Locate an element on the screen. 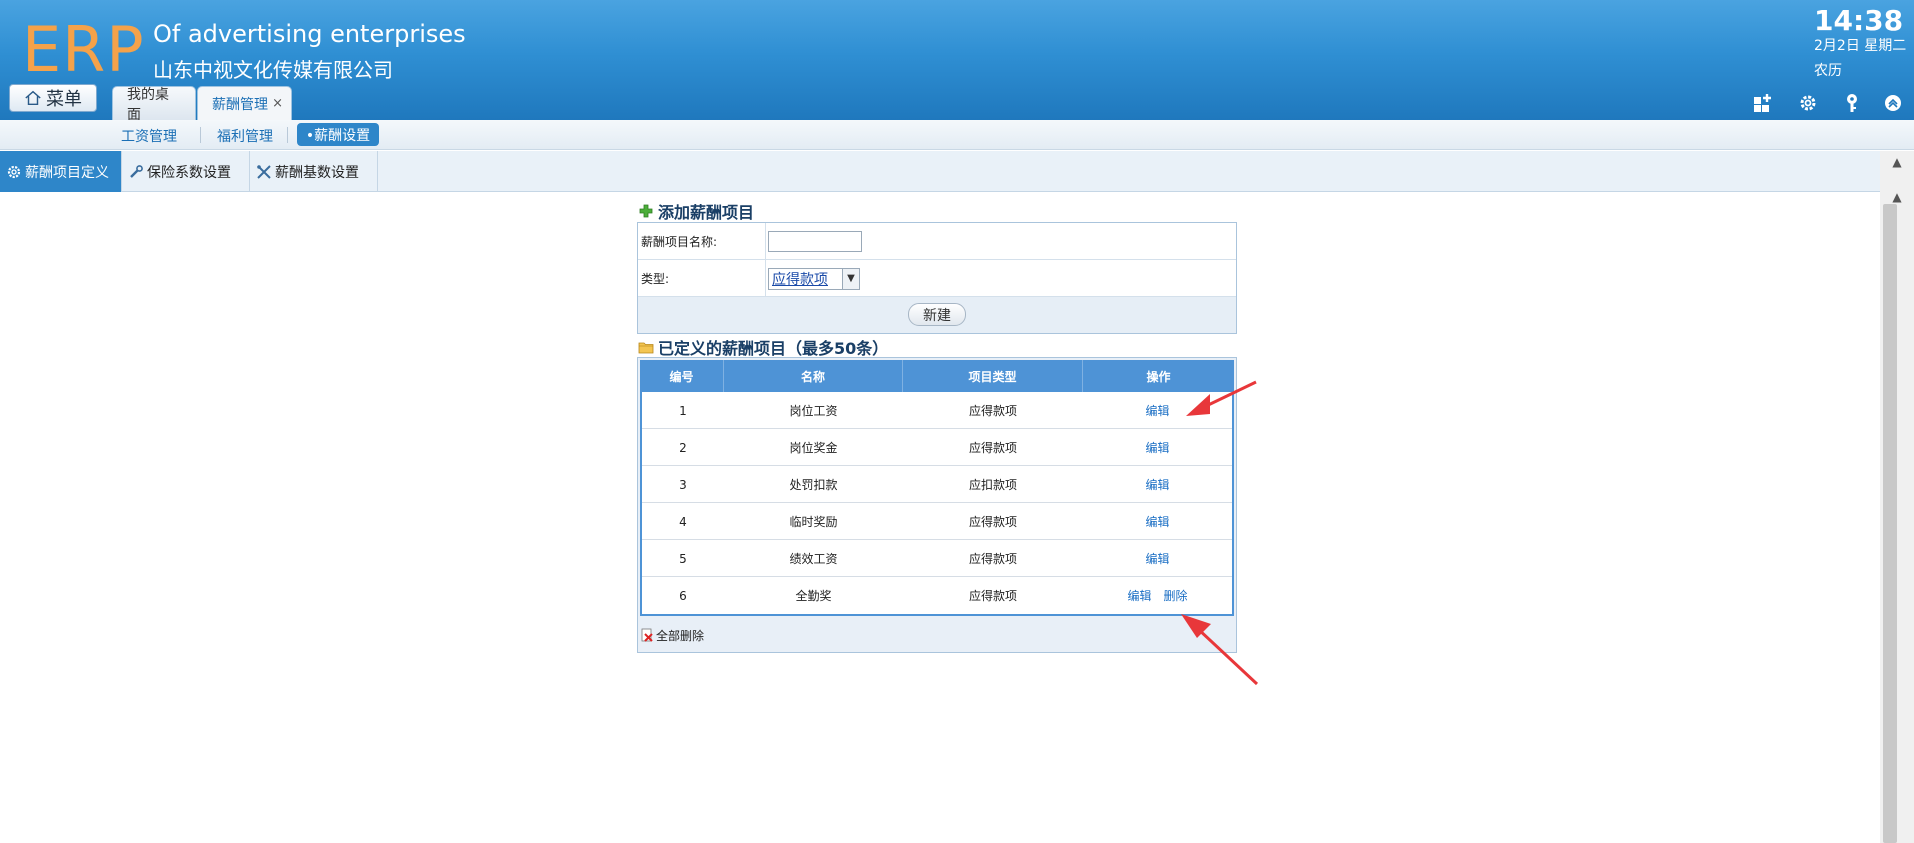 Image resolution: width=1914 pixels, height=843 pixels. item-name-label: 薪酬项目名称: is located at coordinates (702, 241).